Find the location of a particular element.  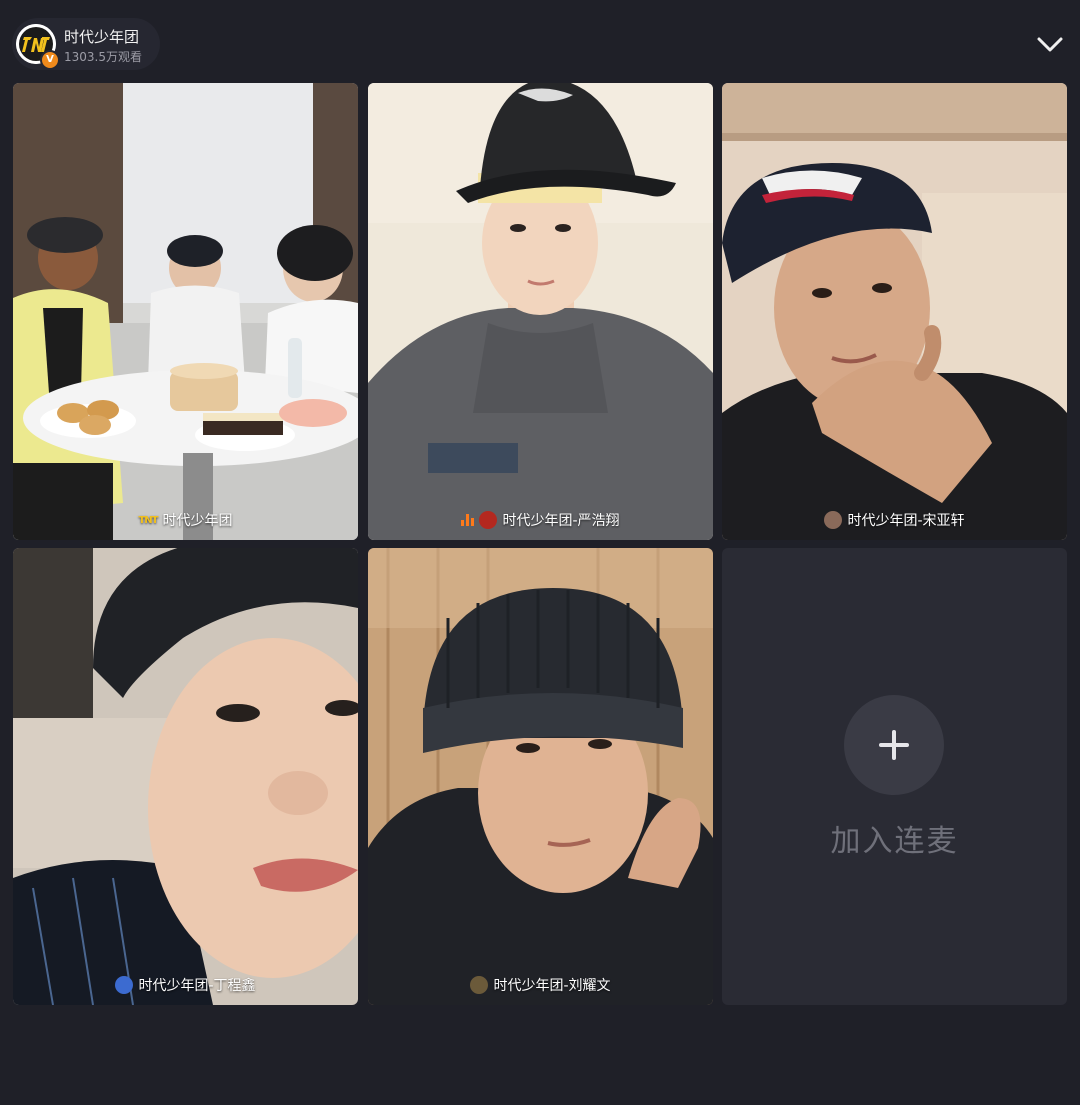

tnt-logo-icon: TNT is located at coordinates (148, 520).